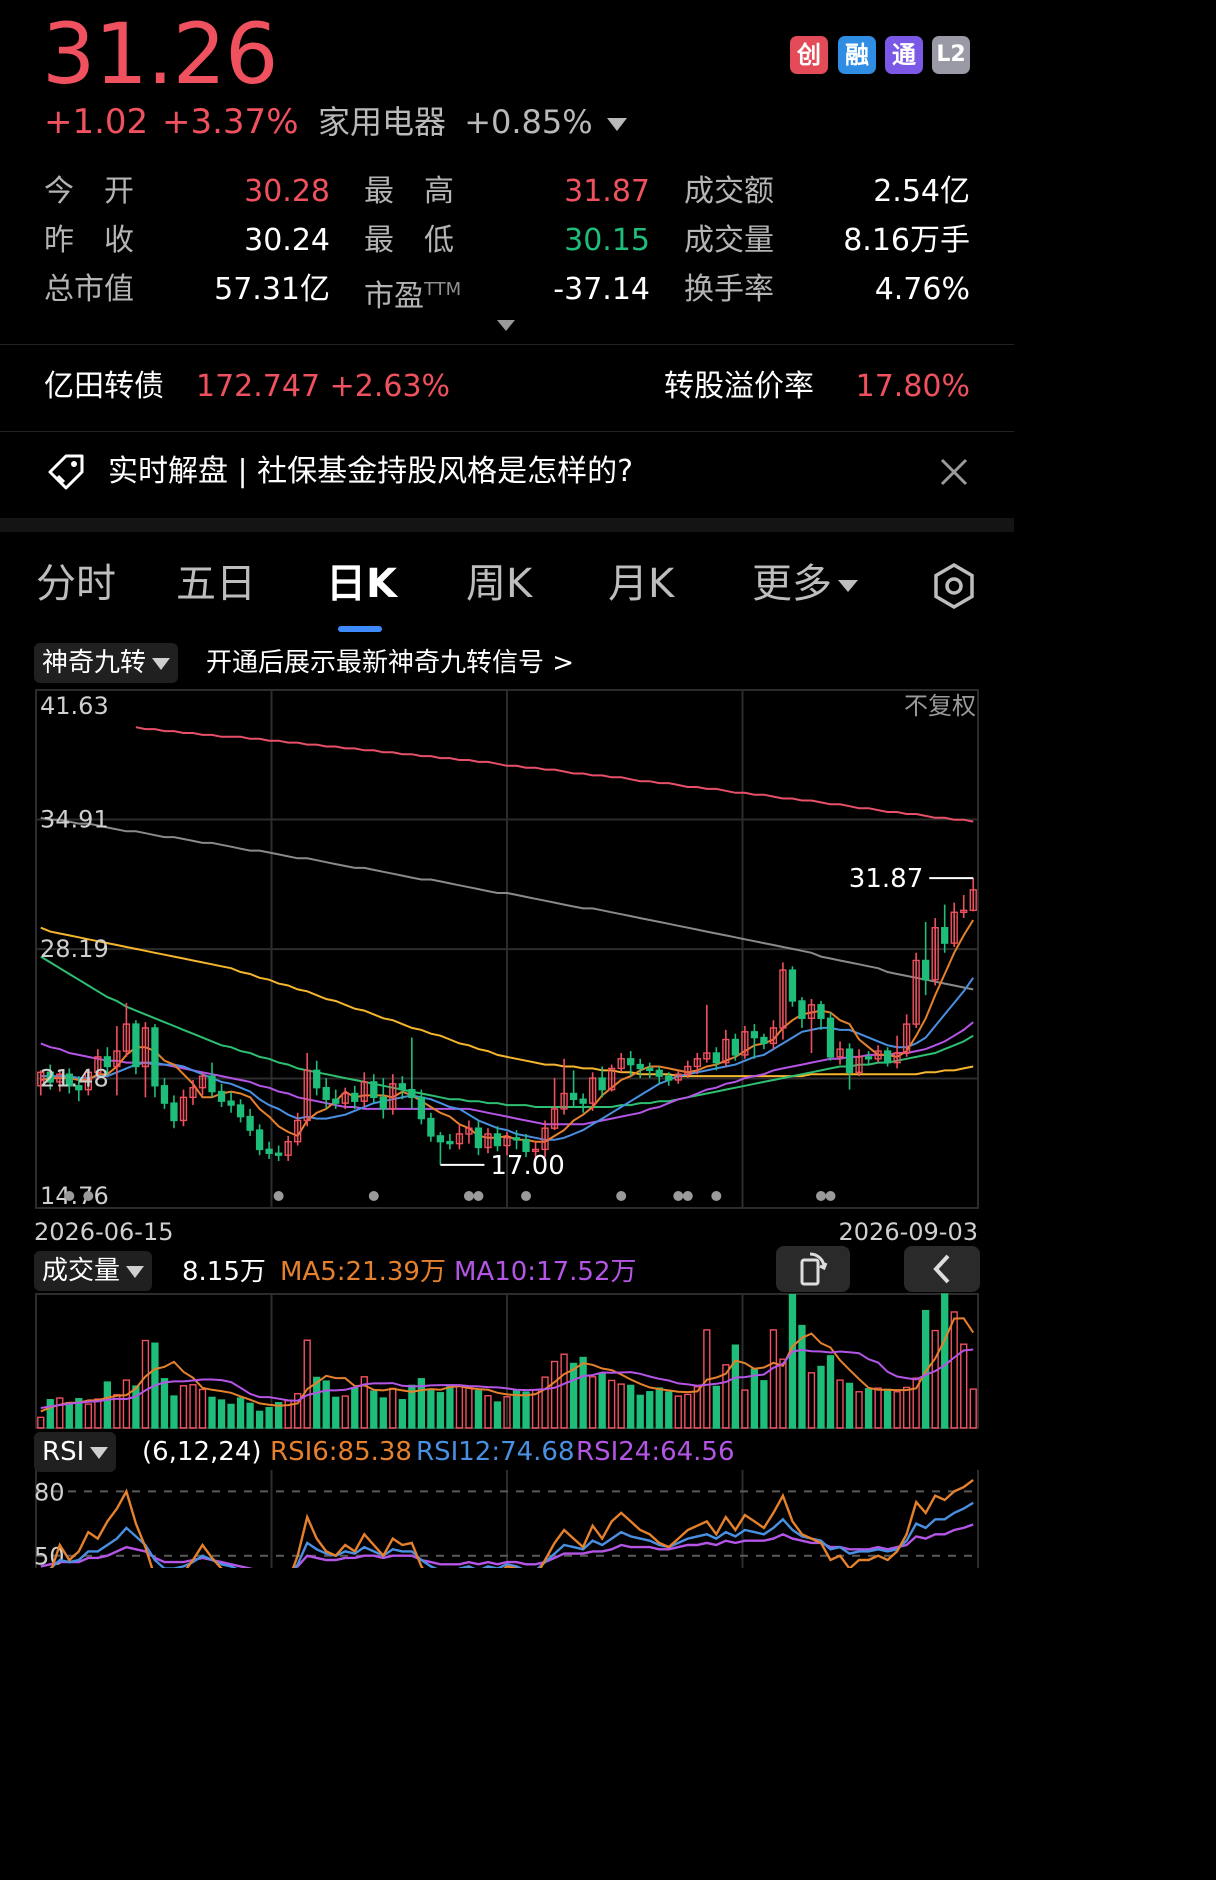  Describe the element at coordinates (729, 240) in the screenshot. I see `volume-label: 成交量` at that location.